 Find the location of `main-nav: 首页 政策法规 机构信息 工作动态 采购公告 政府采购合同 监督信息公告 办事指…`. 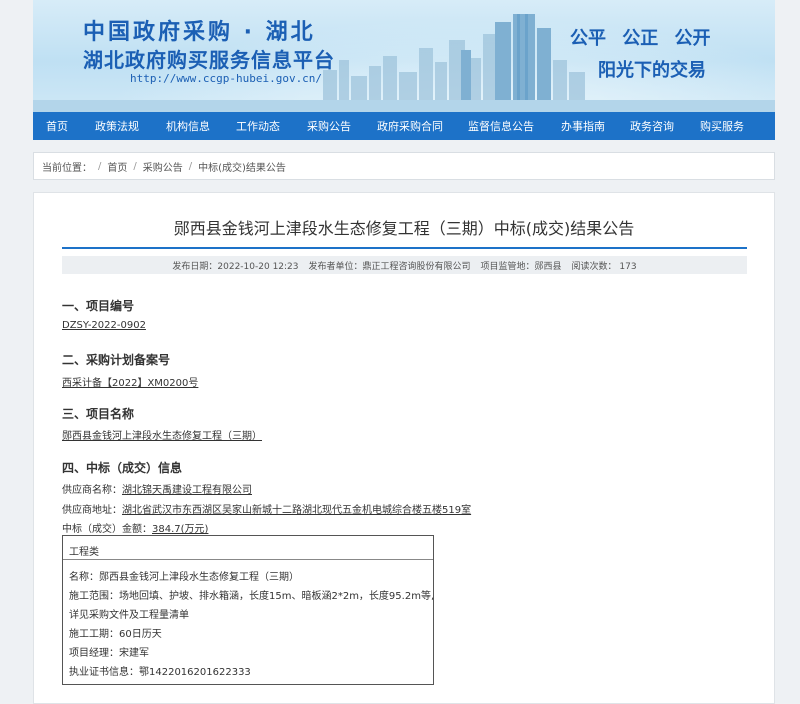

main-nav: 首页 政策法规 机构信息 工作动态 采购公告 政府采购合同 监督信息公告 办事指… is located at coordinates (404, 126).